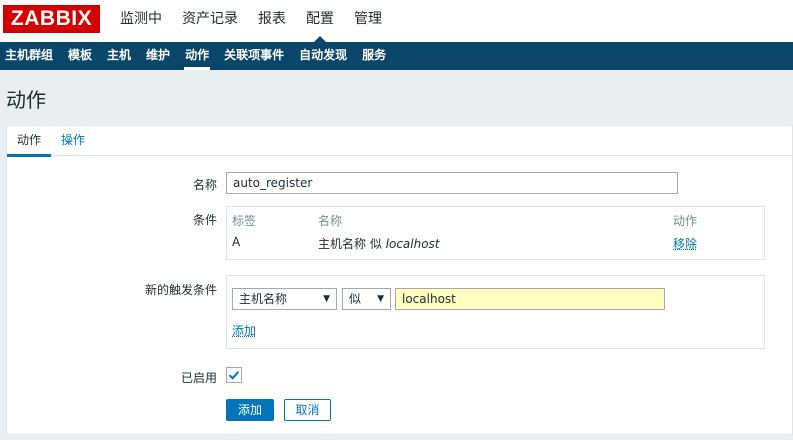 The width and height of the screenshot is (793, 440). Describe the element at coordinates (495, 312) in the screenshot. I see `new-condition-box: 主机名称 ▼ 似 ▼ localhost 添加` at that location.